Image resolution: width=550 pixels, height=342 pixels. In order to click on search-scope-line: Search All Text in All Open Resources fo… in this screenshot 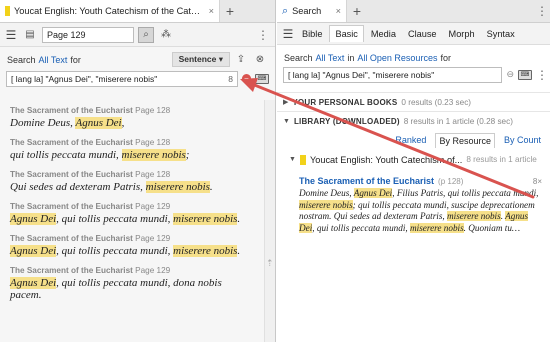, I will do `click(413, 55)`.